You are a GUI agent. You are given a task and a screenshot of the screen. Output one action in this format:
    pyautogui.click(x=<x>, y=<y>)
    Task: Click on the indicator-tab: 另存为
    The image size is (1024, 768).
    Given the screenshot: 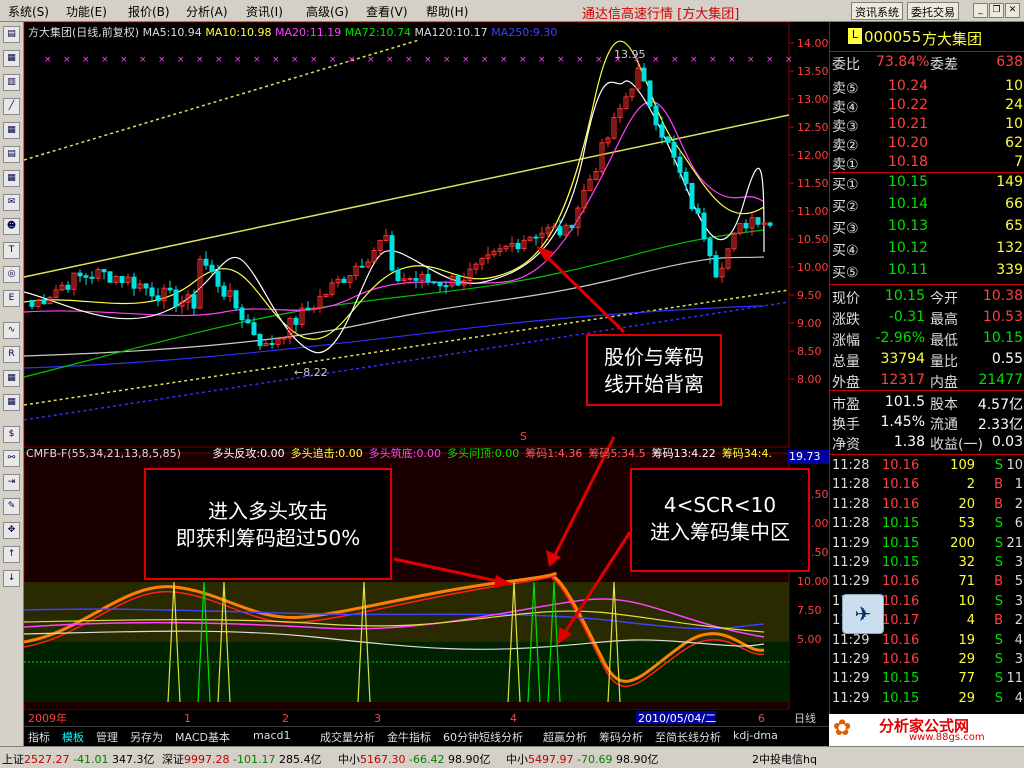 What is the action you would take?
    pyautogui.click(x=146, y=737)
    